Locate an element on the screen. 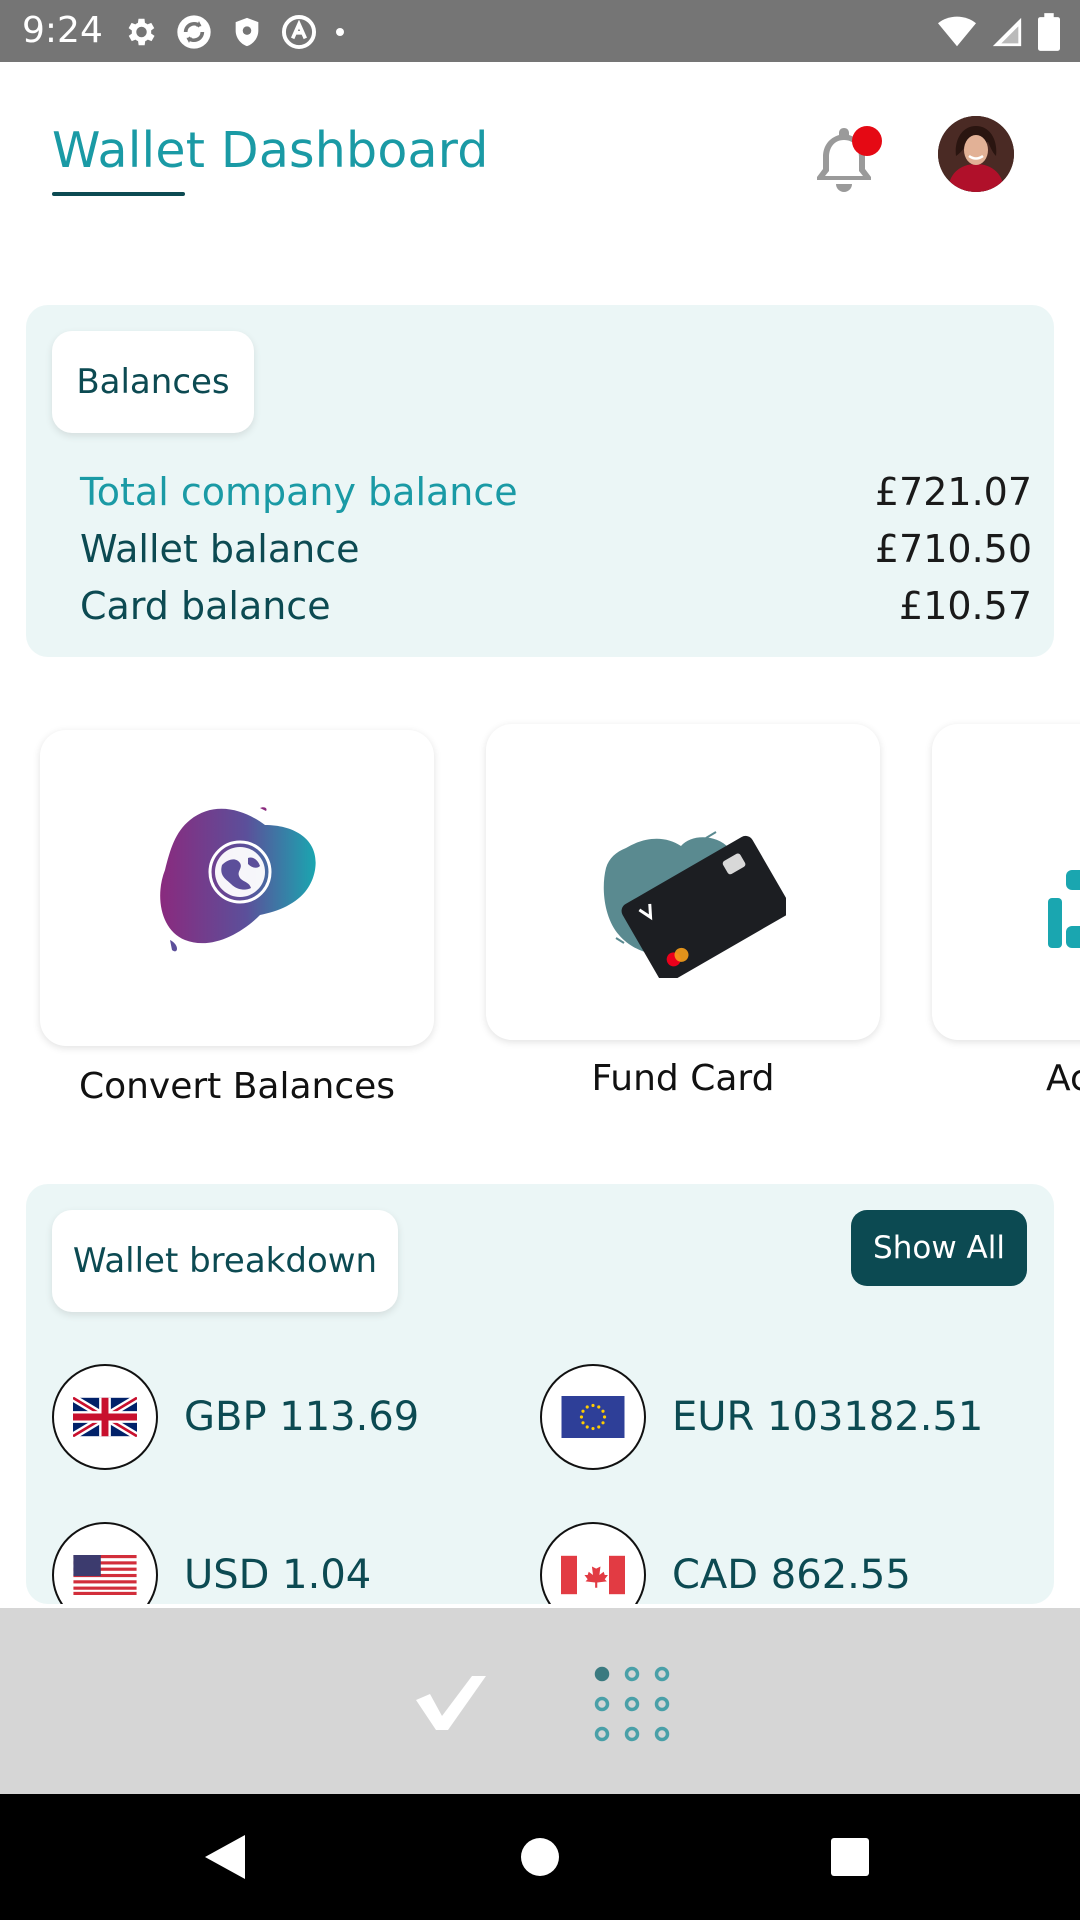 This screenshot has width=1080, height=1920. fund-card-label: Fund Card is located at coordinates (683, 1078).